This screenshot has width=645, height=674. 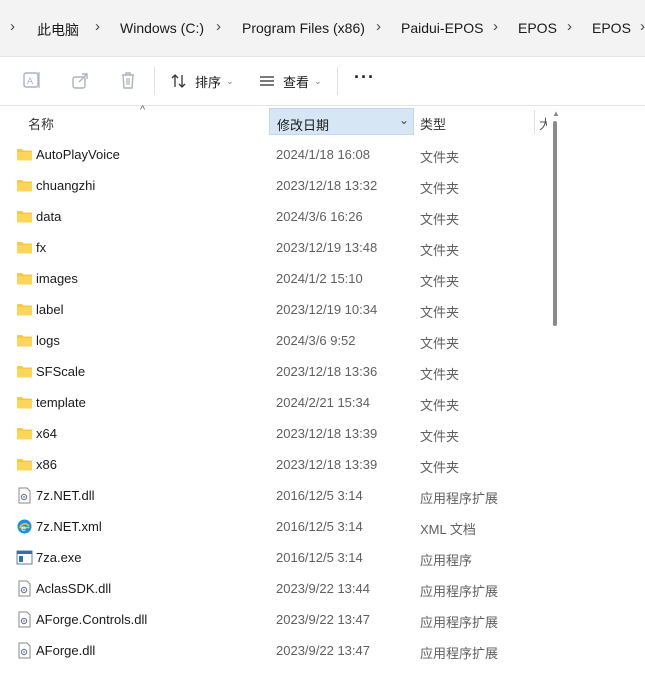 What do you see at coordinates (274, 619) in the screenshot?
I see `file-row: AForge.Controls.dll 2023/9/22 13:47 应用程序扩展` at bounding box center [274, 619].